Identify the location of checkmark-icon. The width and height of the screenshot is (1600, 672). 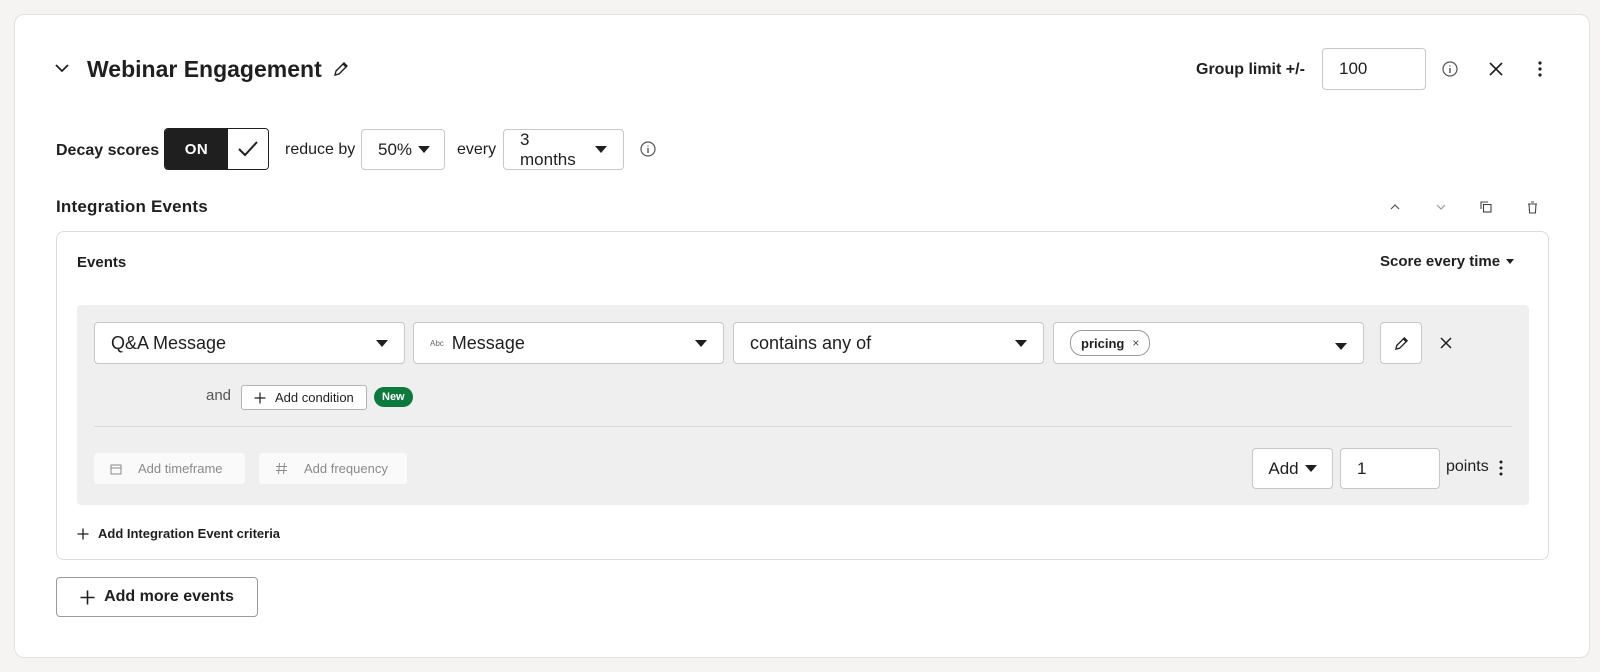
(248, 149).